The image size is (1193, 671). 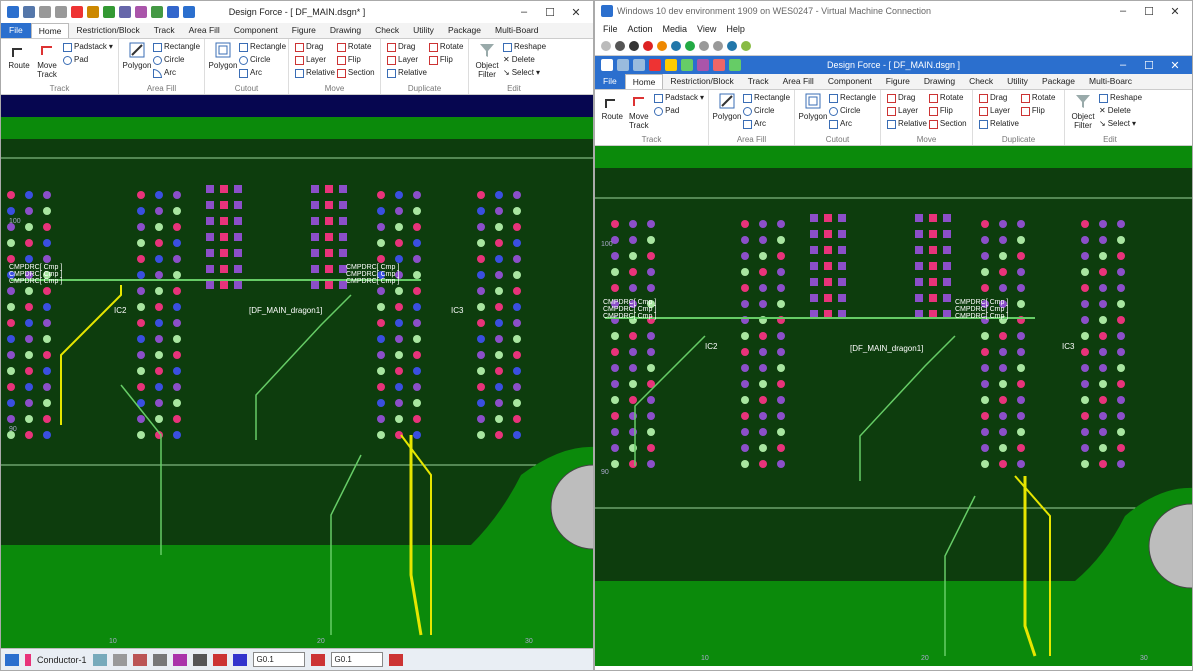 What do you see at coordinates (446, 60) in the screenshot?
I see `dup-flip-button: Flip` at bounding box center [446, 60].